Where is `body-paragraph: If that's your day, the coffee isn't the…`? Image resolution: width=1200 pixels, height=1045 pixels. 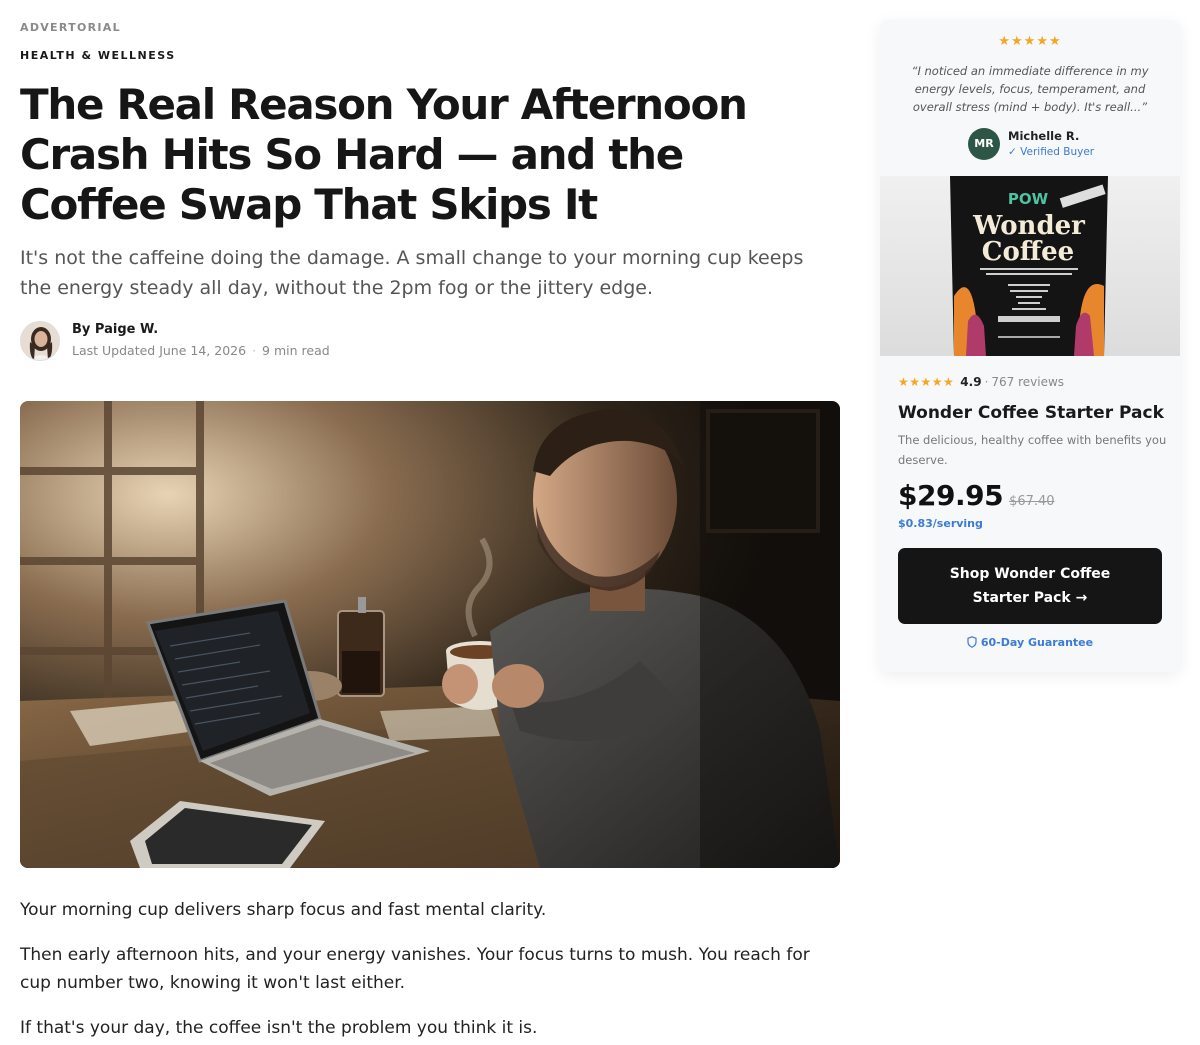 body-paragraph: If that's your day, the coffee isn't the… is located at coordinates (279, 1028).